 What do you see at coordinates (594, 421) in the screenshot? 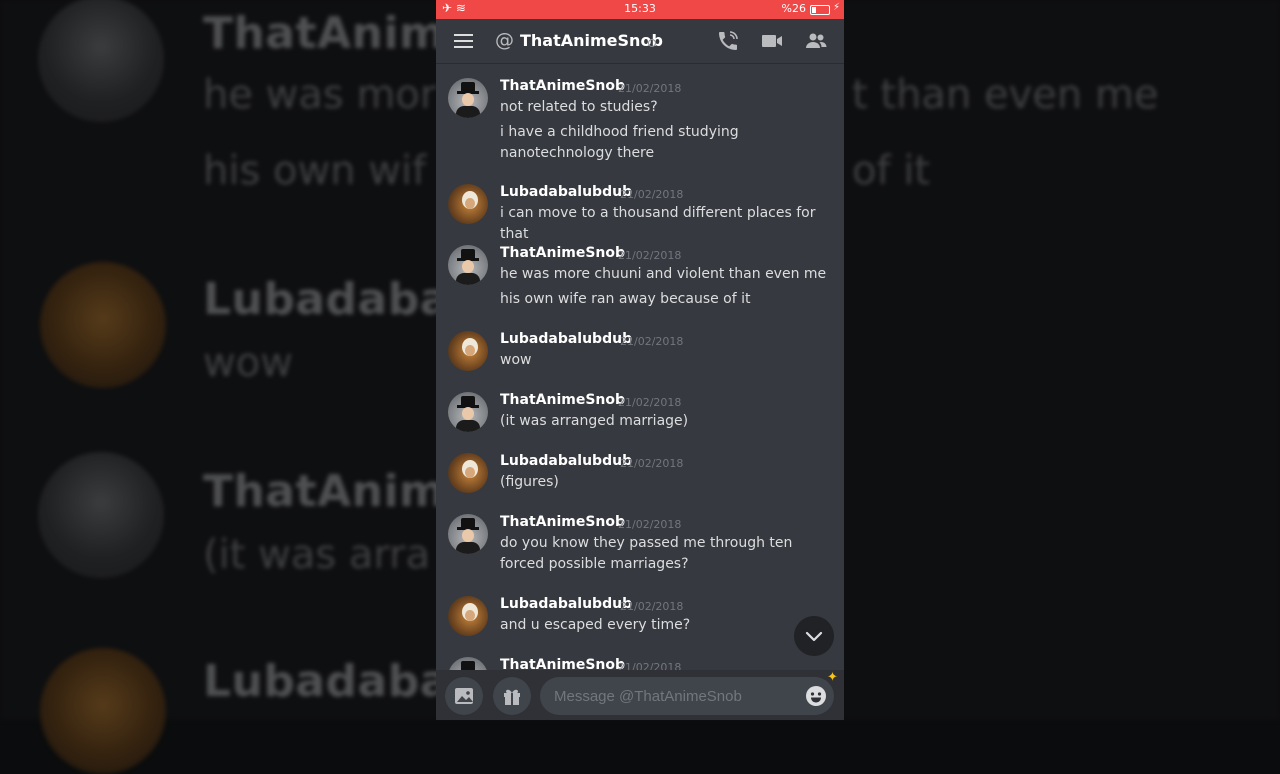
I see `message-text: (it was arranged marriage)` at bounding box center [594, 421].